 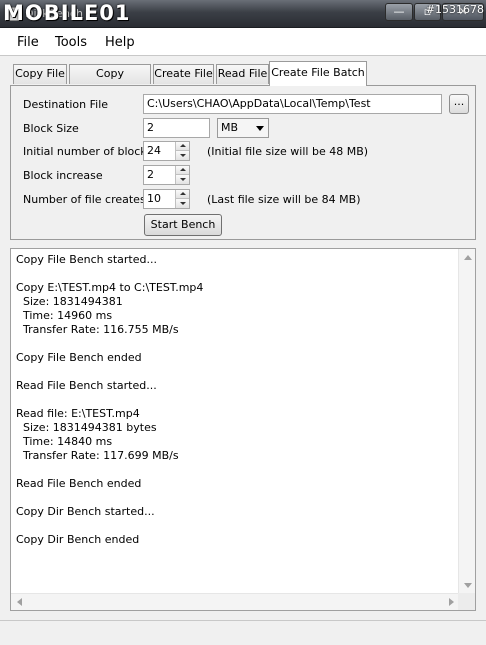 What do you see at coordinates (454, 9) in the screenshot?
I see `image-id-watermark: #1531678` at bounding box center [454, 9].